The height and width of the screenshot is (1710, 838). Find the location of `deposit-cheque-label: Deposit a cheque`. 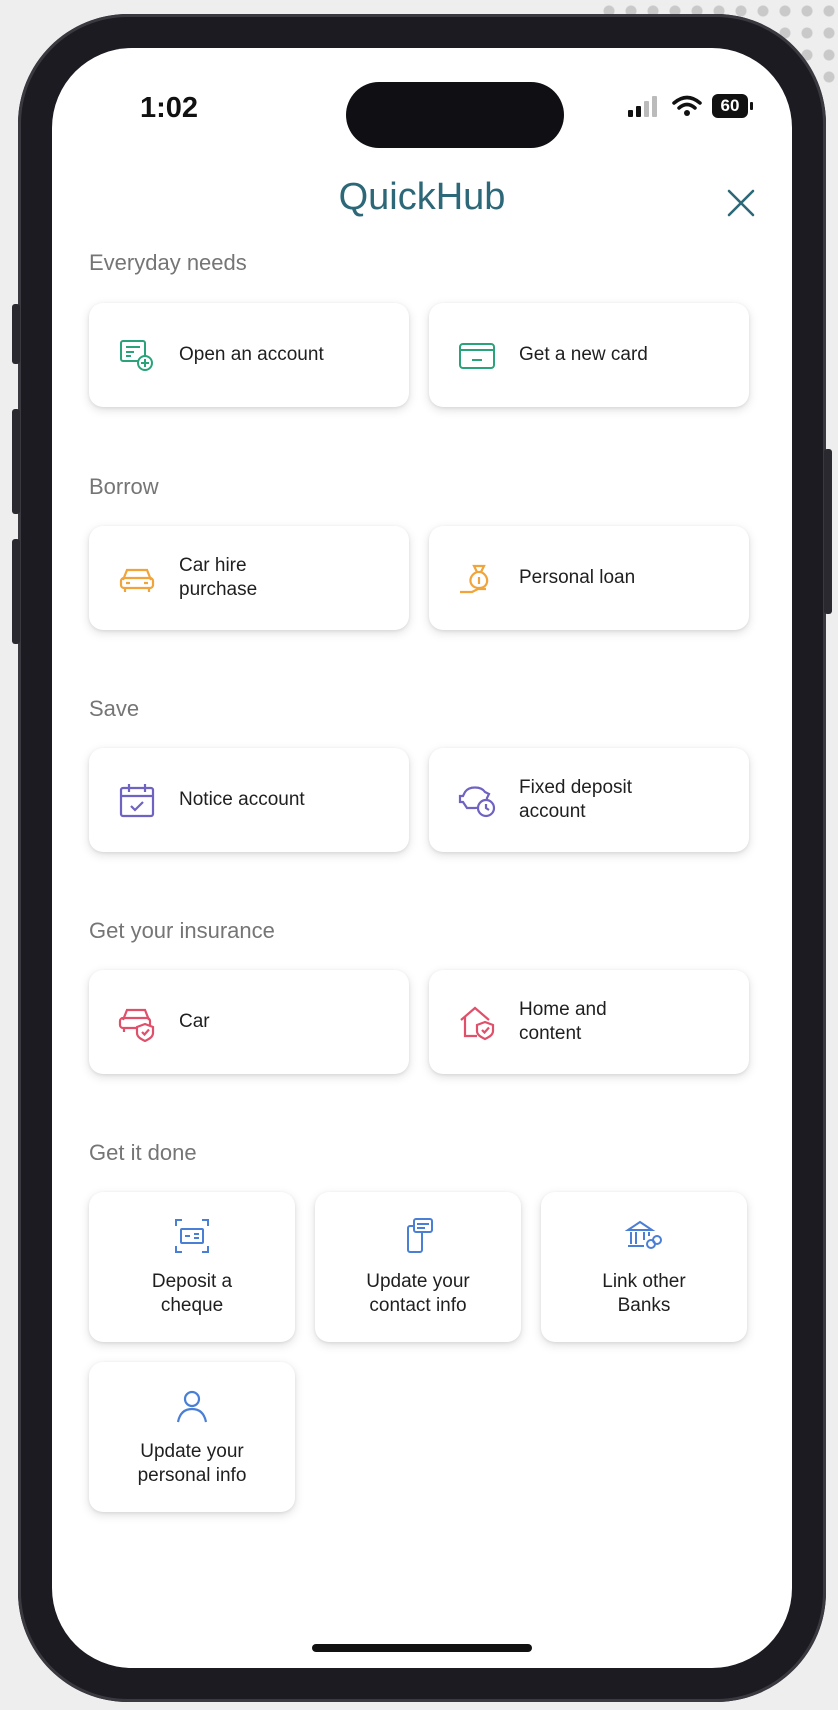

deposit-cheque-label: Deposit a cheque is located at coordinates (192, 1293).